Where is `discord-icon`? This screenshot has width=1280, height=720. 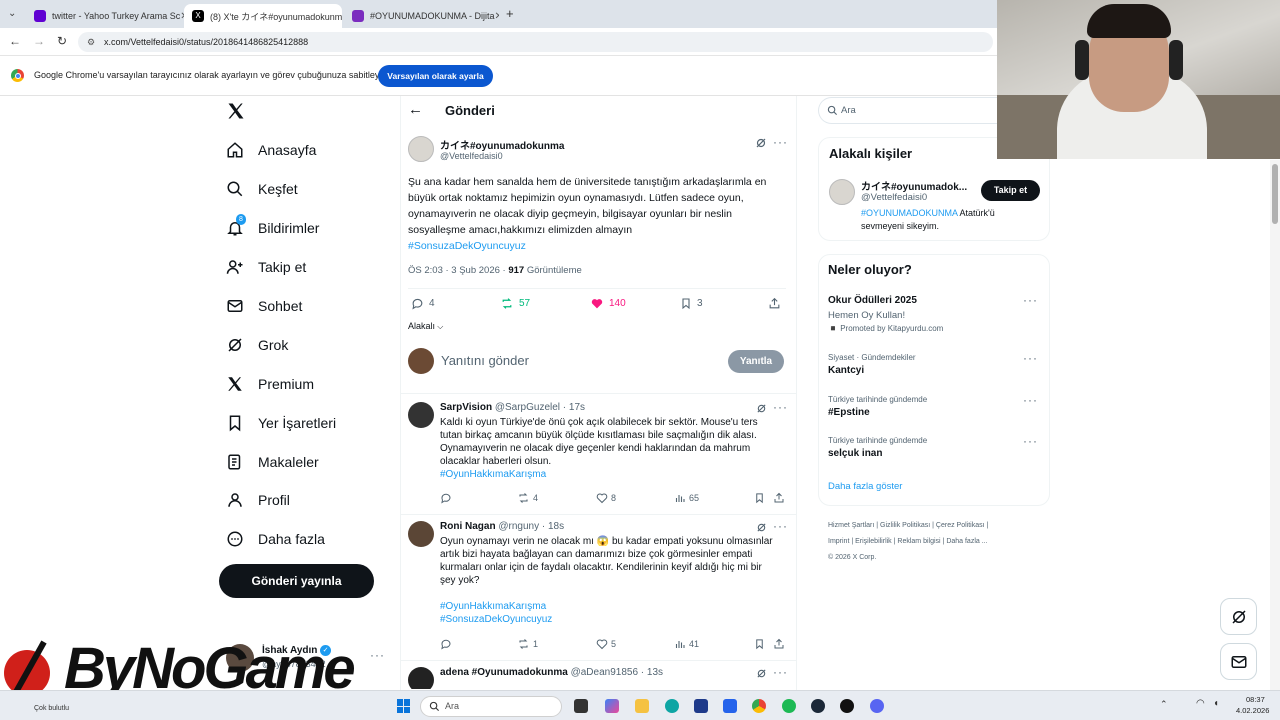
discord-icon is located at coordinates (877, 706).